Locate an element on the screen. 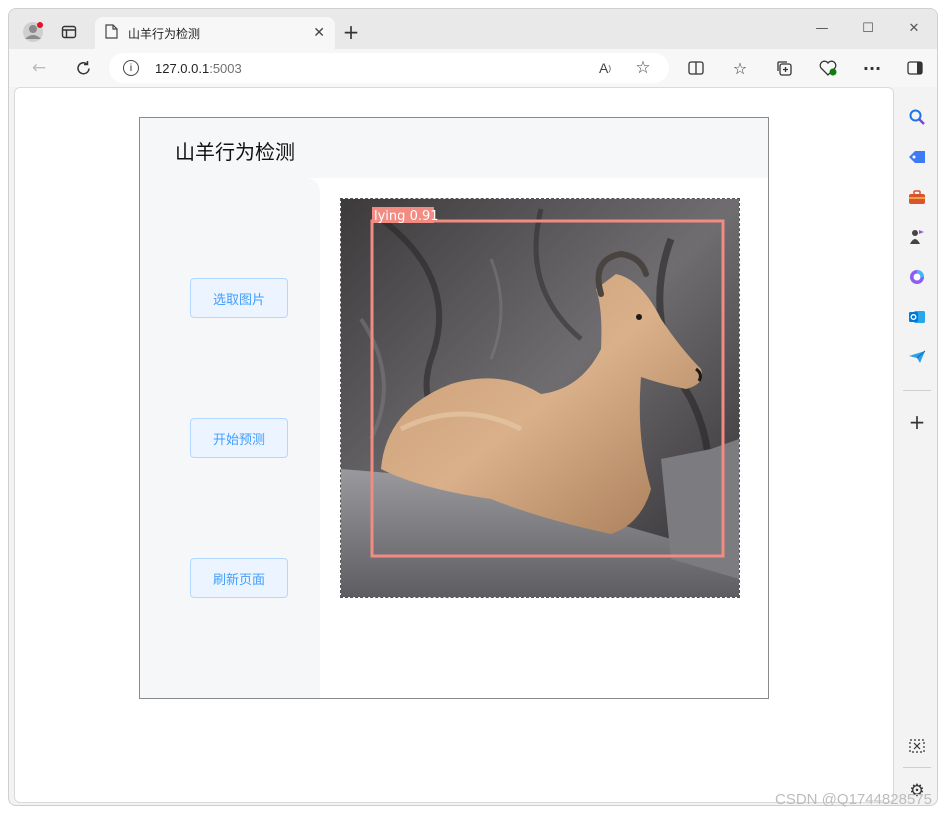 The image size is (946, 816). select-image-button: 选取图片 is located at coordinates (239, 298).